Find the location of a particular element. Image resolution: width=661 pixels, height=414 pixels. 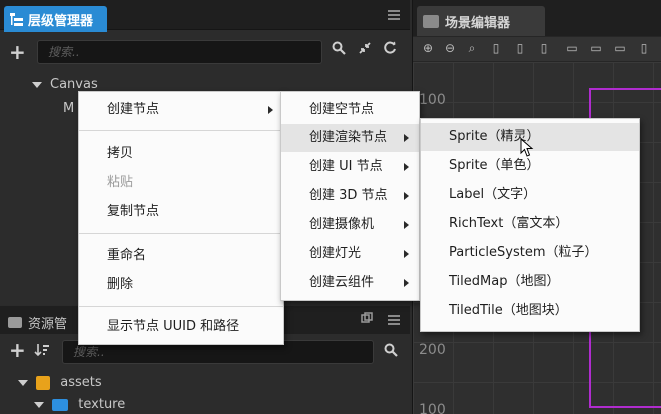

refresh-icon is located at coordinates (390, 50).